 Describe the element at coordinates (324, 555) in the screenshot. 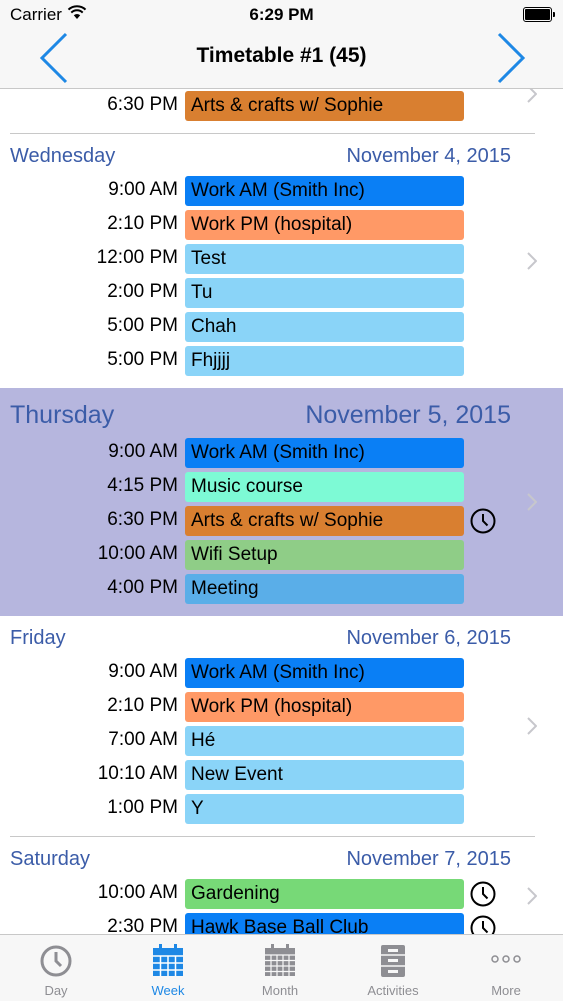

I see `event-block: Wifi Setup` at that location.